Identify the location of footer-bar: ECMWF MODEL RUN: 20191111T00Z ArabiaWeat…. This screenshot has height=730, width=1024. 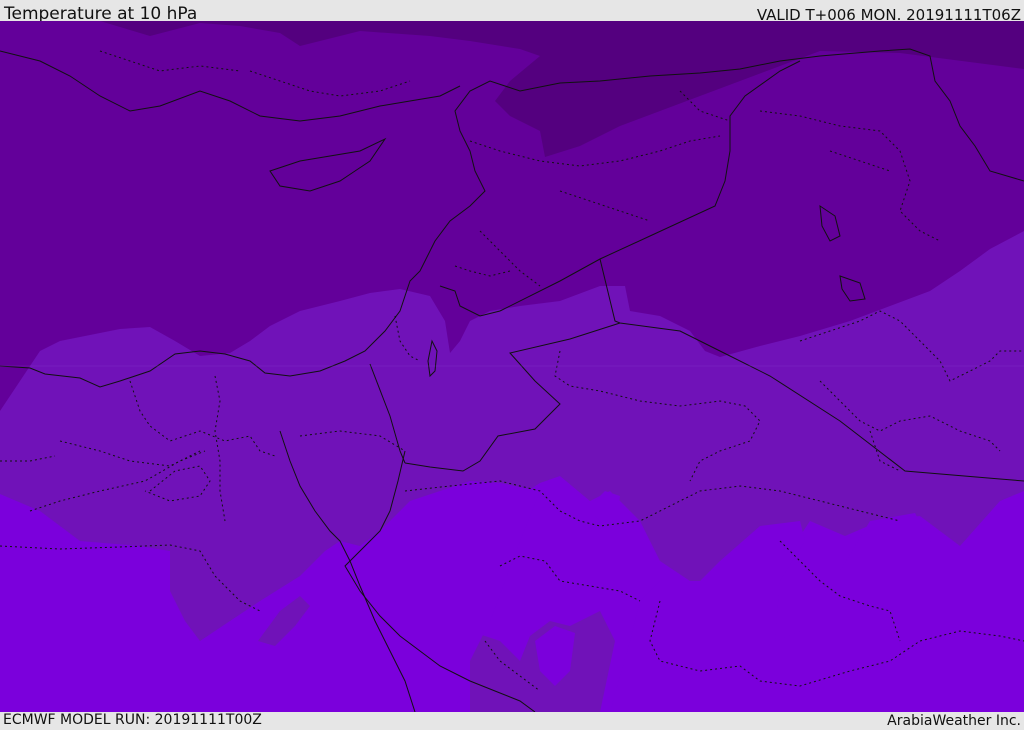
(512, 720).